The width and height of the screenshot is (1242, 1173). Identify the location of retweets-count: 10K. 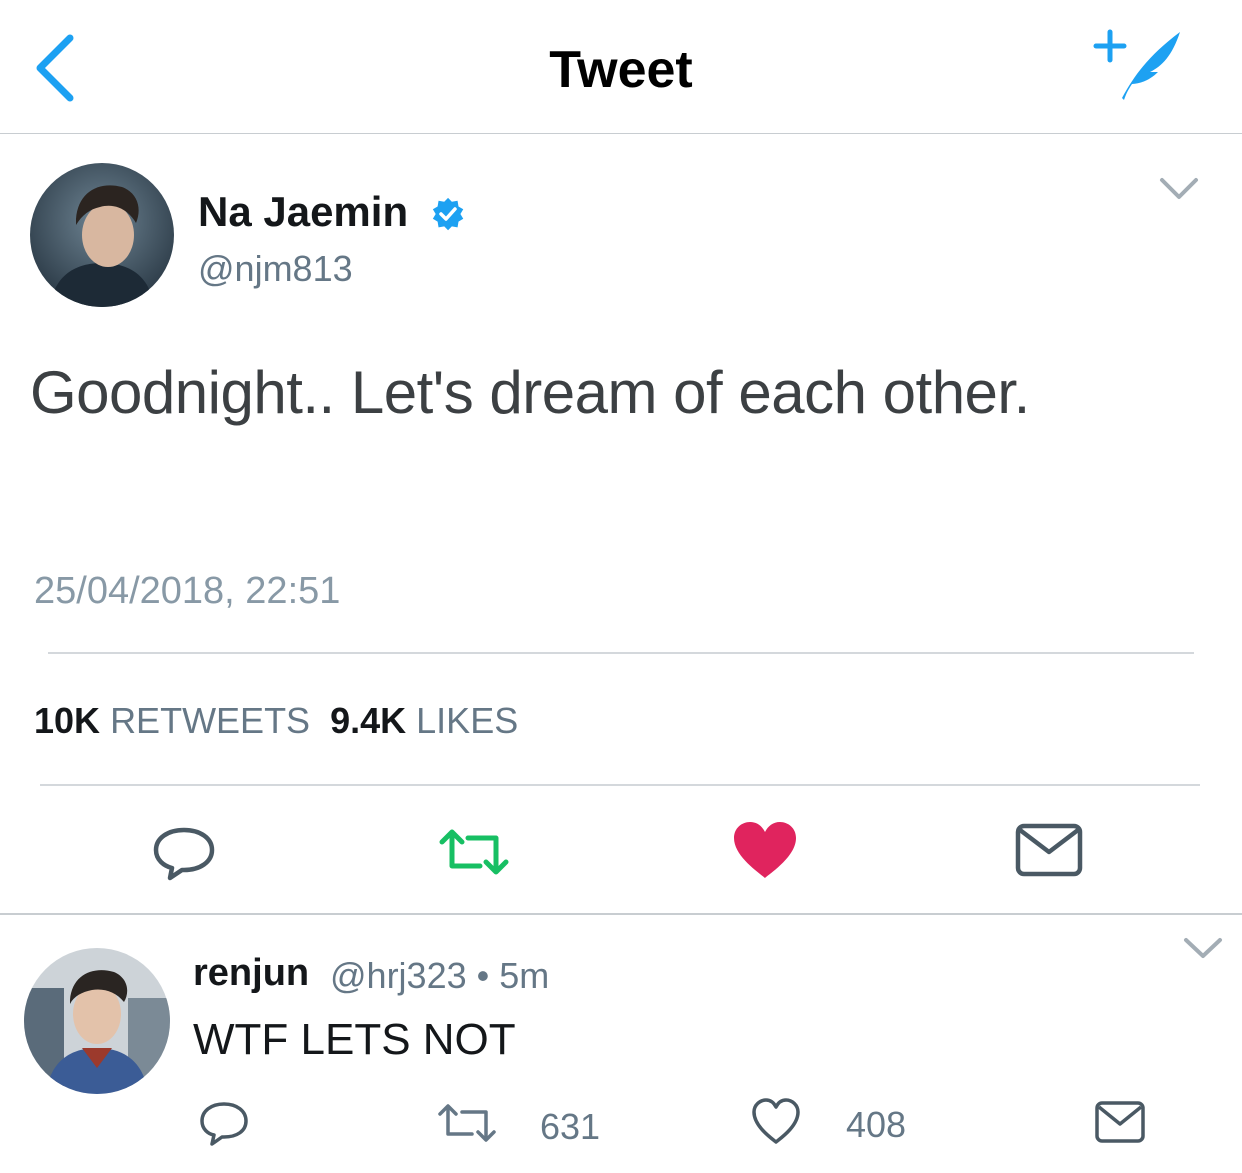
(67, 720).